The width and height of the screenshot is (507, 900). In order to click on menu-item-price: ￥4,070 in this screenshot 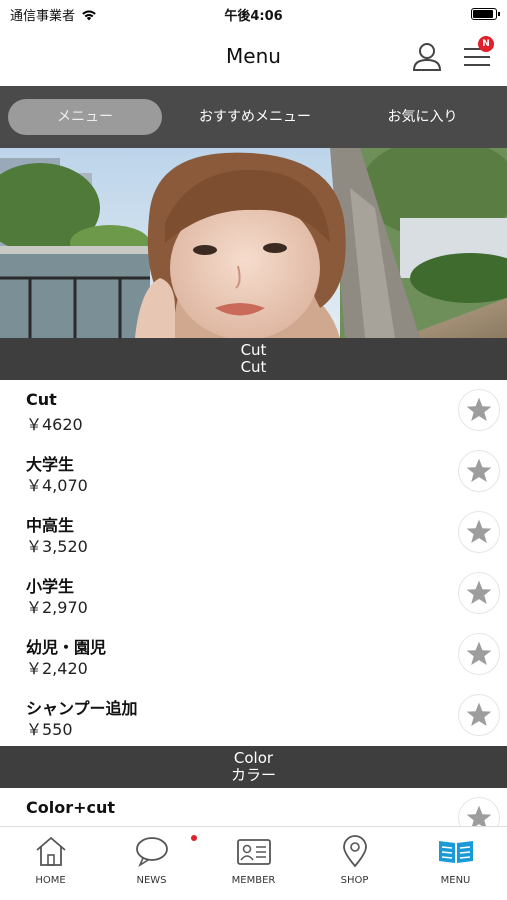, I will do `click(57, 485)`.